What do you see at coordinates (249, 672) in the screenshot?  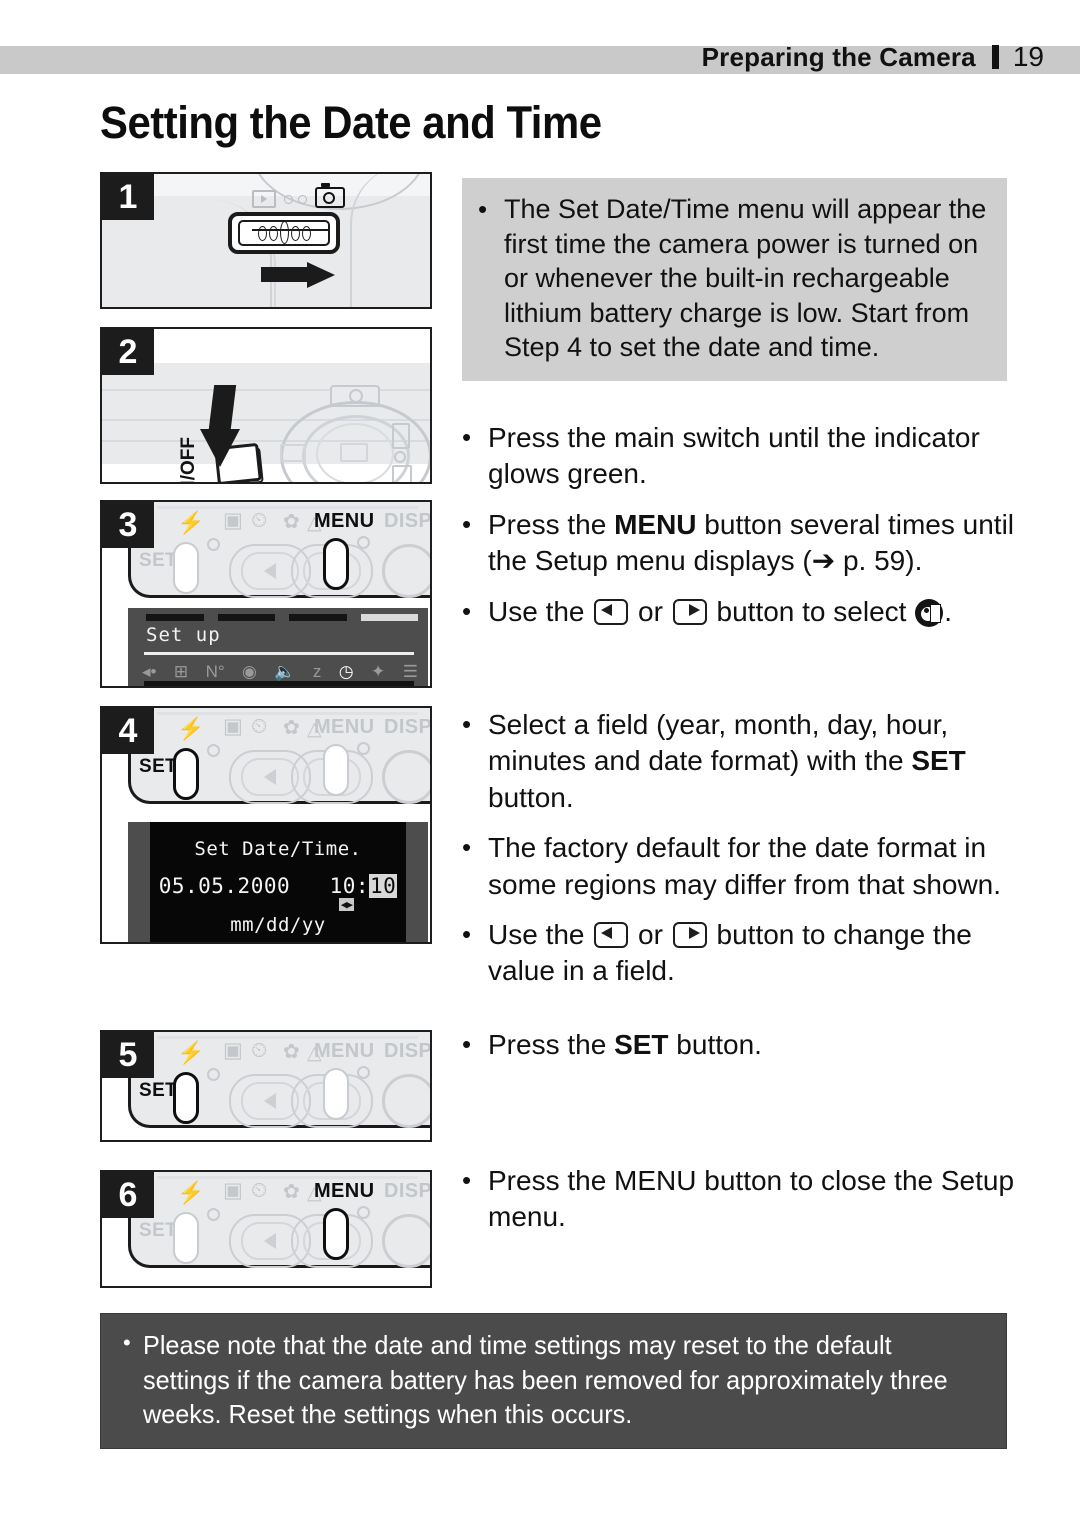 I see `beep-icon: ◉` at bounding box center [249, 672].